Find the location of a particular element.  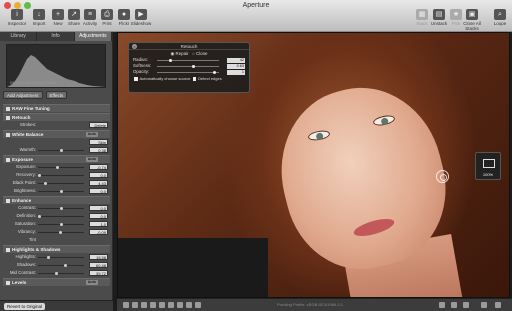

straighten-tool-icon is located at coordinates (144, 305).